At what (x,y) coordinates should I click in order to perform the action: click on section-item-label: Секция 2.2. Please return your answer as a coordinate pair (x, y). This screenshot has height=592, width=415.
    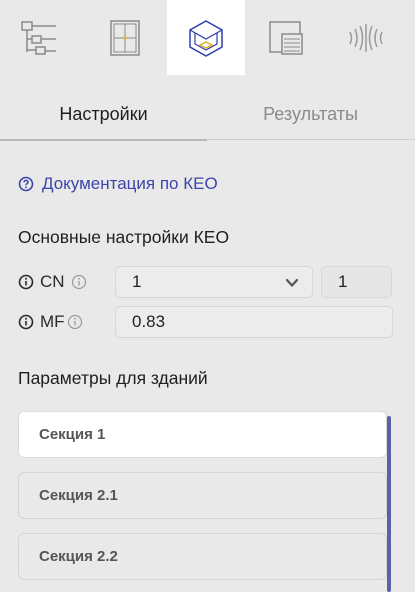
    Looking at the image, I should click on (78, 556).